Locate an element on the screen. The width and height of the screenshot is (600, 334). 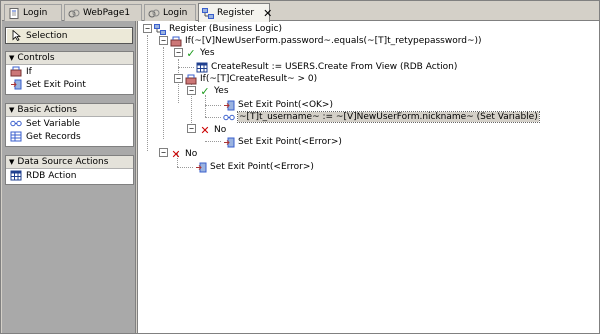
tab-register: Register ✕ is located at coordinates (235, 12).